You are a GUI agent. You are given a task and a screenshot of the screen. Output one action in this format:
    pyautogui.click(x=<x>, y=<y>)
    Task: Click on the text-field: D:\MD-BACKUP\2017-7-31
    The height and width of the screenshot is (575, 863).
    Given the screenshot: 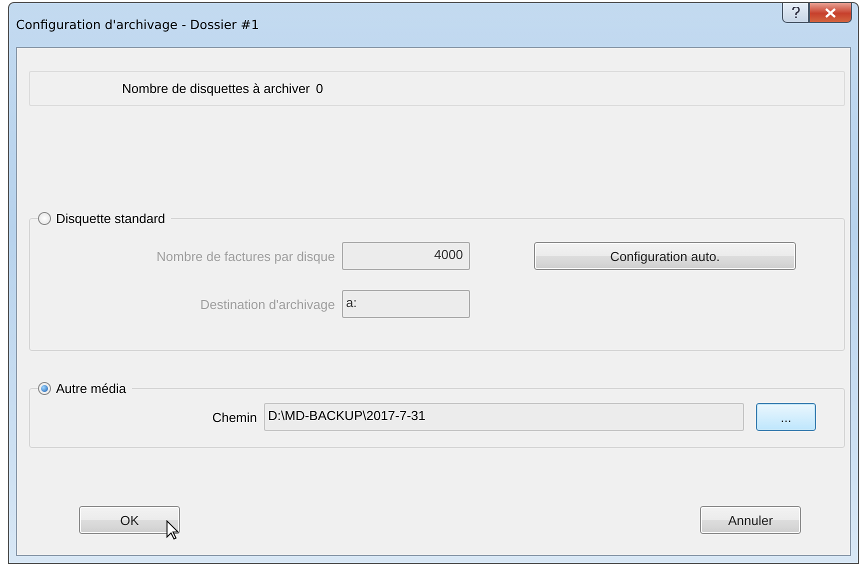 What is the action you would take?
    pyautogui.click(x=504, y=417)
    